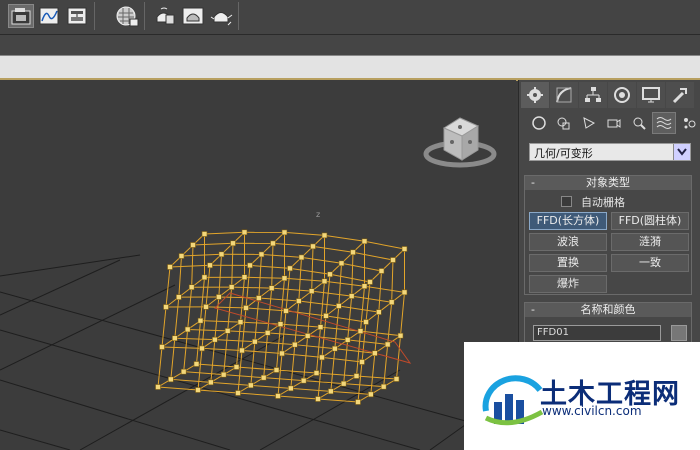 The height and width of the screenshot is (450, 700). Describe the element at coordinates (614, 123) in the screenshot. I see `cameras-icon` at that location.